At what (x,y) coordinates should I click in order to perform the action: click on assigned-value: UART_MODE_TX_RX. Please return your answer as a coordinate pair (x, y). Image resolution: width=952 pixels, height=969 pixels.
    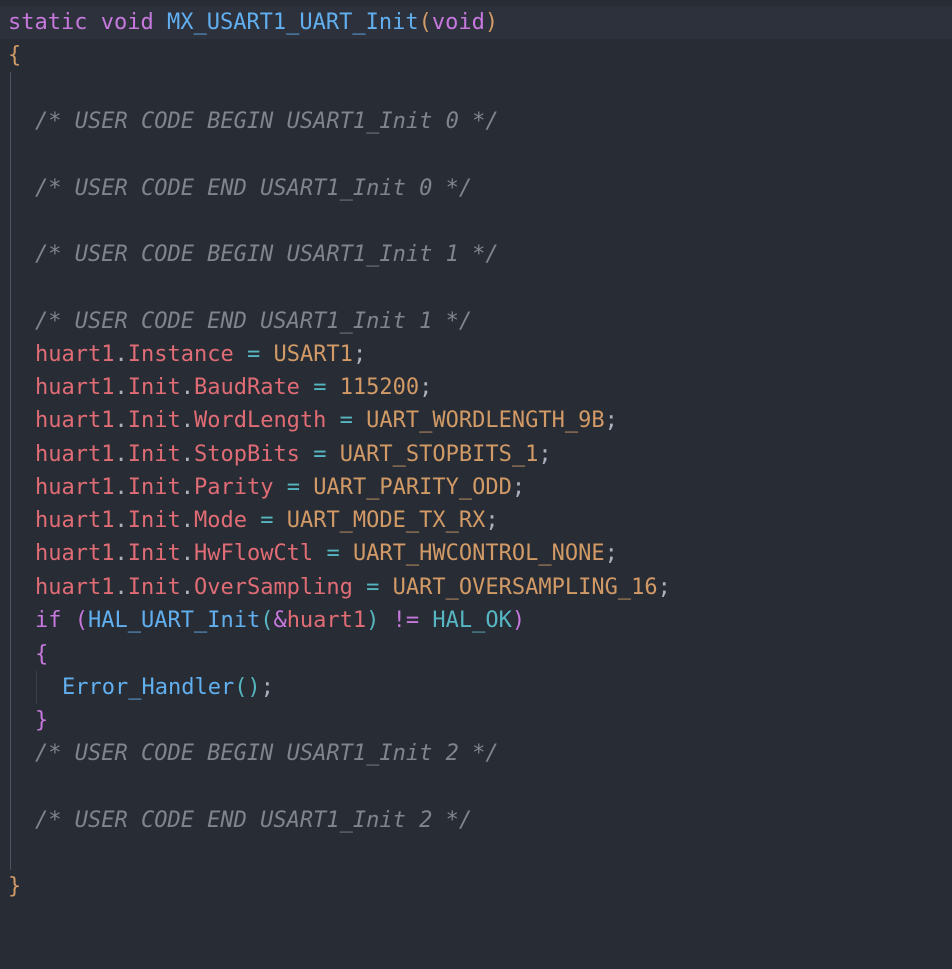
    Looking at the image, I should click on (386, 520).